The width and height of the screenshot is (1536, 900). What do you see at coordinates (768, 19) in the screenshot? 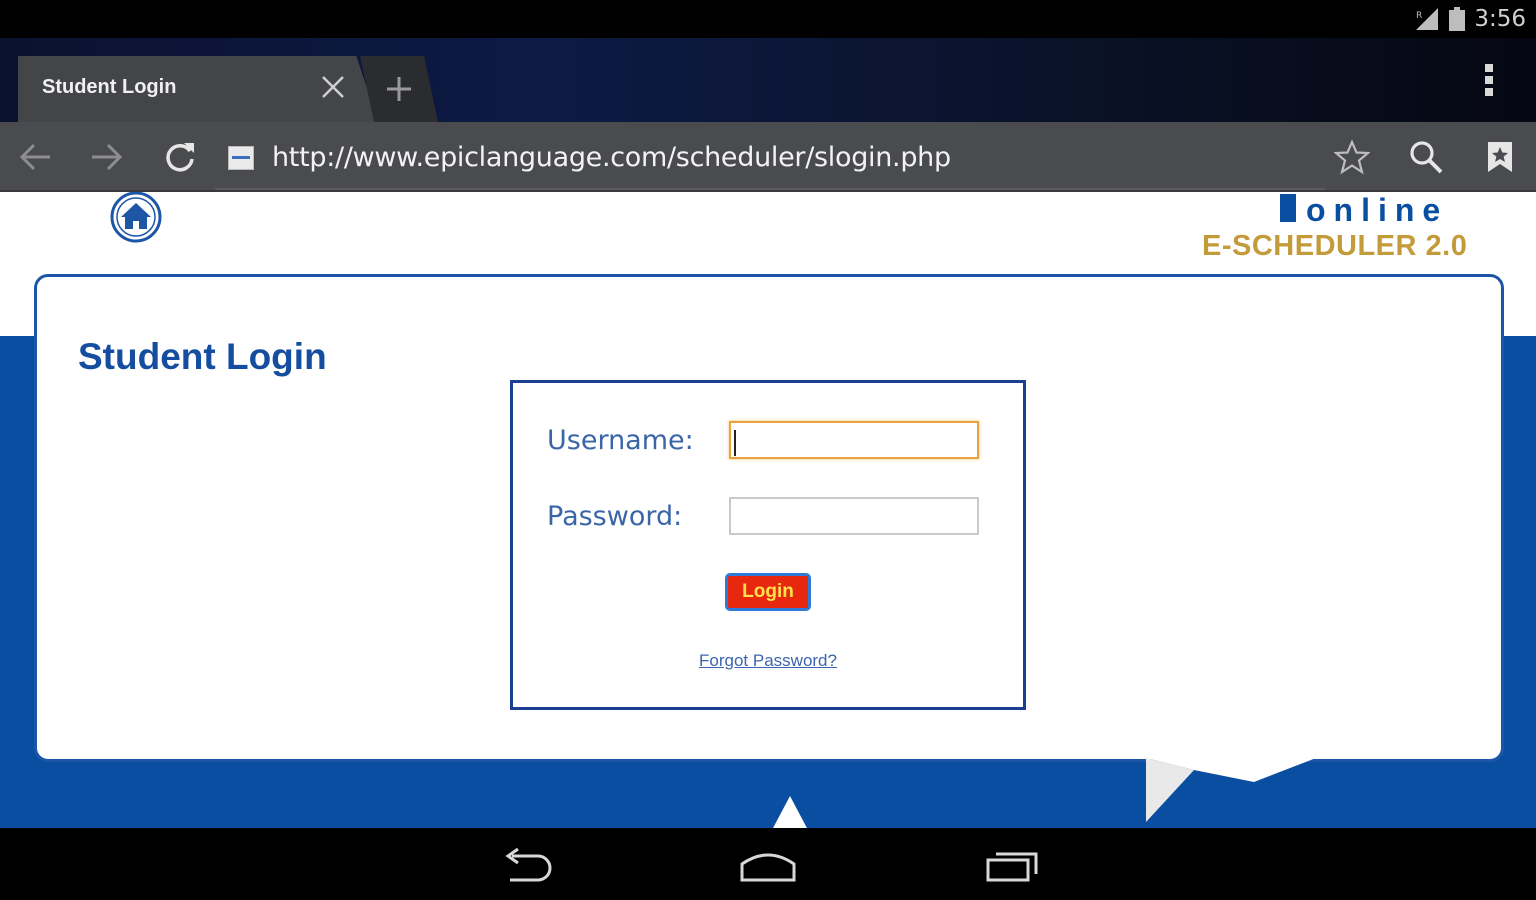
I see `status-bar: R 3:56` at bounding box center [768, 19].